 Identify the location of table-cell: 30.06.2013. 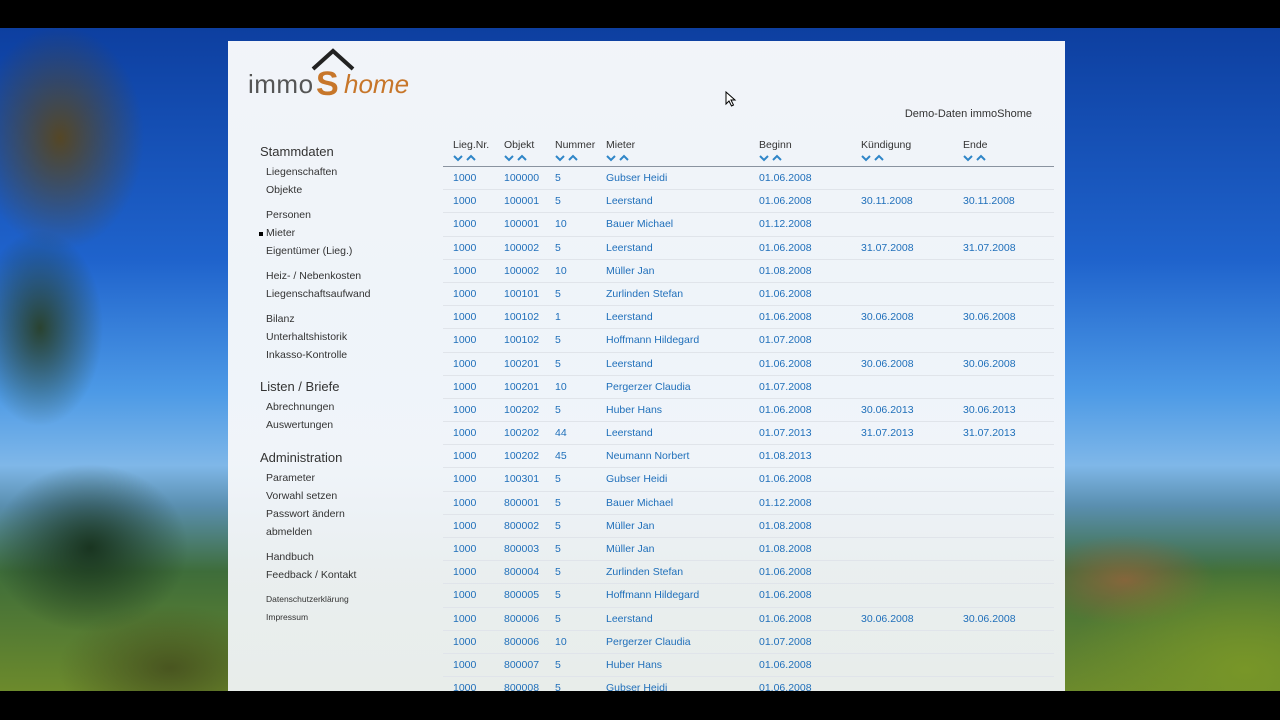
(887, 410).